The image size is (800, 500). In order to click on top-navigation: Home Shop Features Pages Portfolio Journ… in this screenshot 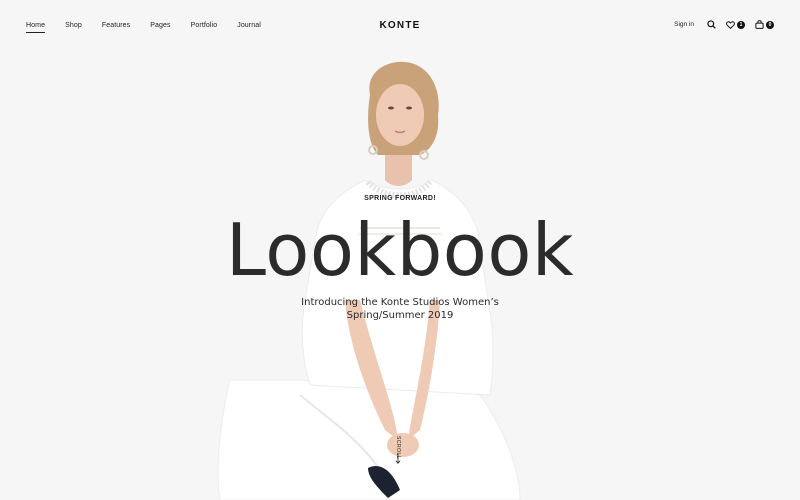, I will do `click(400, 27)`.